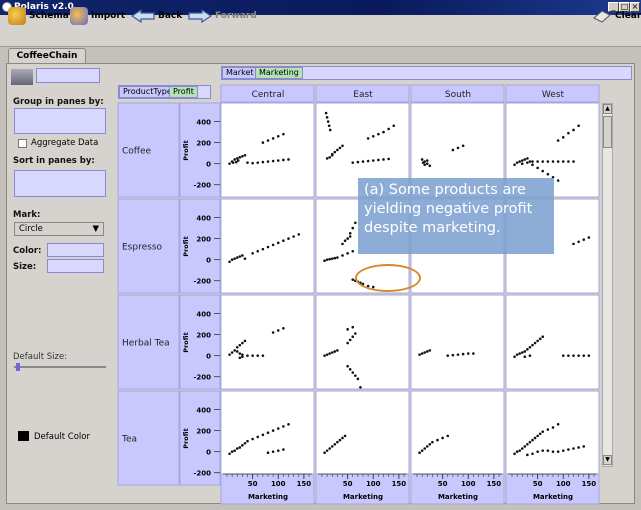 The width and height of the screenshot is (641, 510). I want to click on column-header-label: East, so click(363, 95).